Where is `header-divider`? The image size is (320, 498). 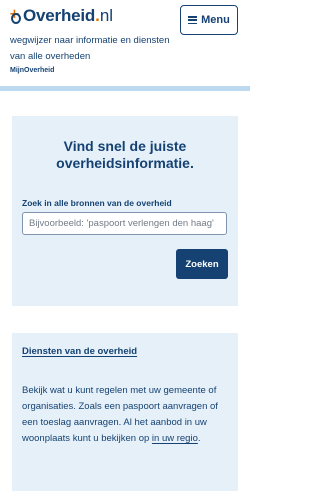 header-divider is located at coordinates (125, 88).